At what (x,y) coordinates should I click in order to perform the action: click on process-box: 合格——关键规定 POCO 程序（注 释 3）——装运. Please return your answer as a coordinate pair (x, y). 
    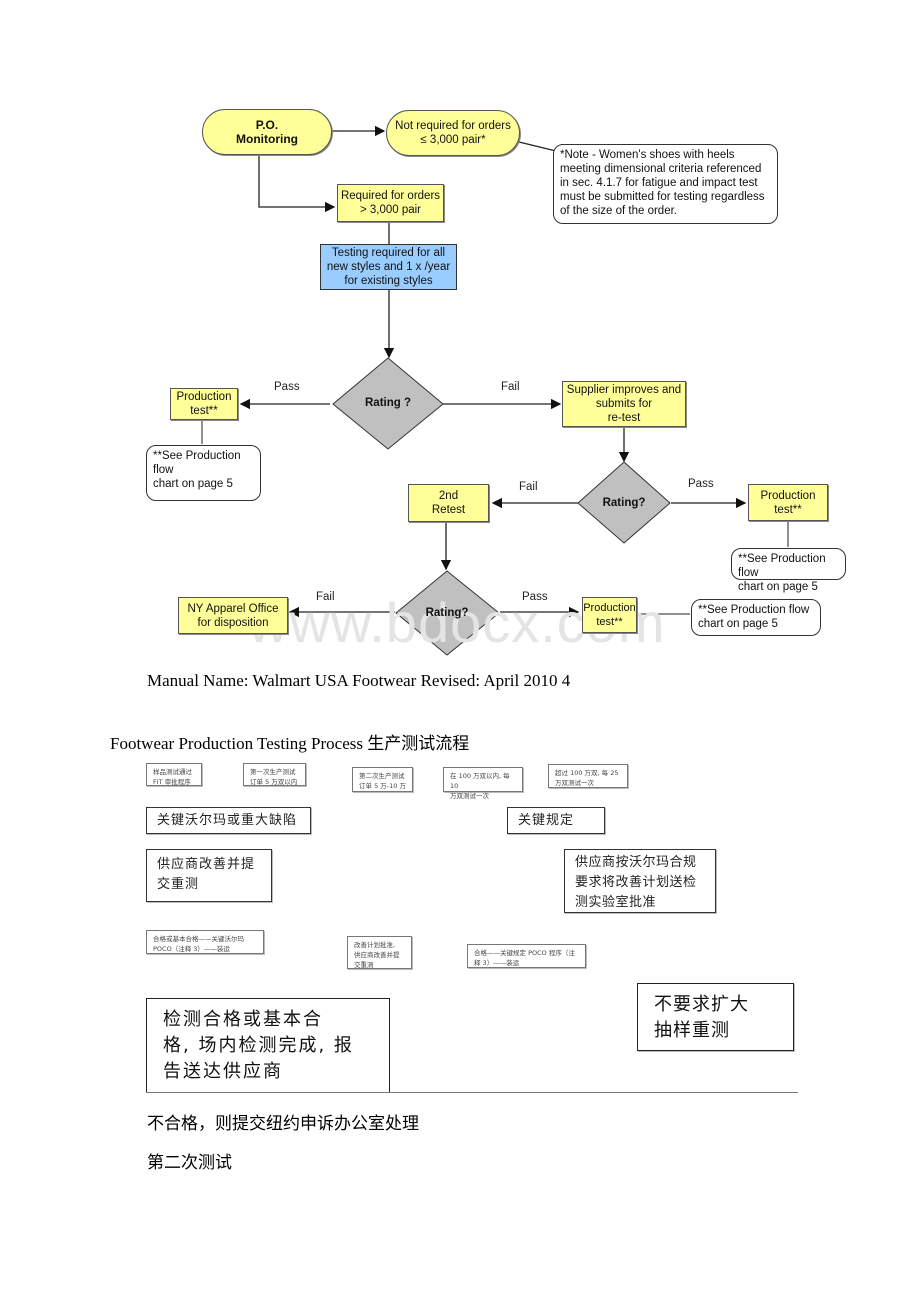
    Looking at the image, I should click on (526, 956).